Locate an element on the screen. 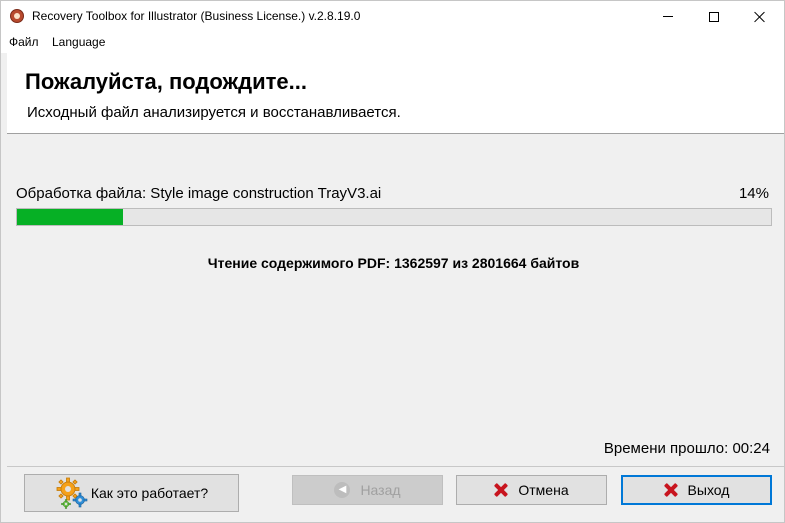 The width and height of the screenshot is (785, 523). back-arrow-icon: ◀ is located at coordinates (342, 490).